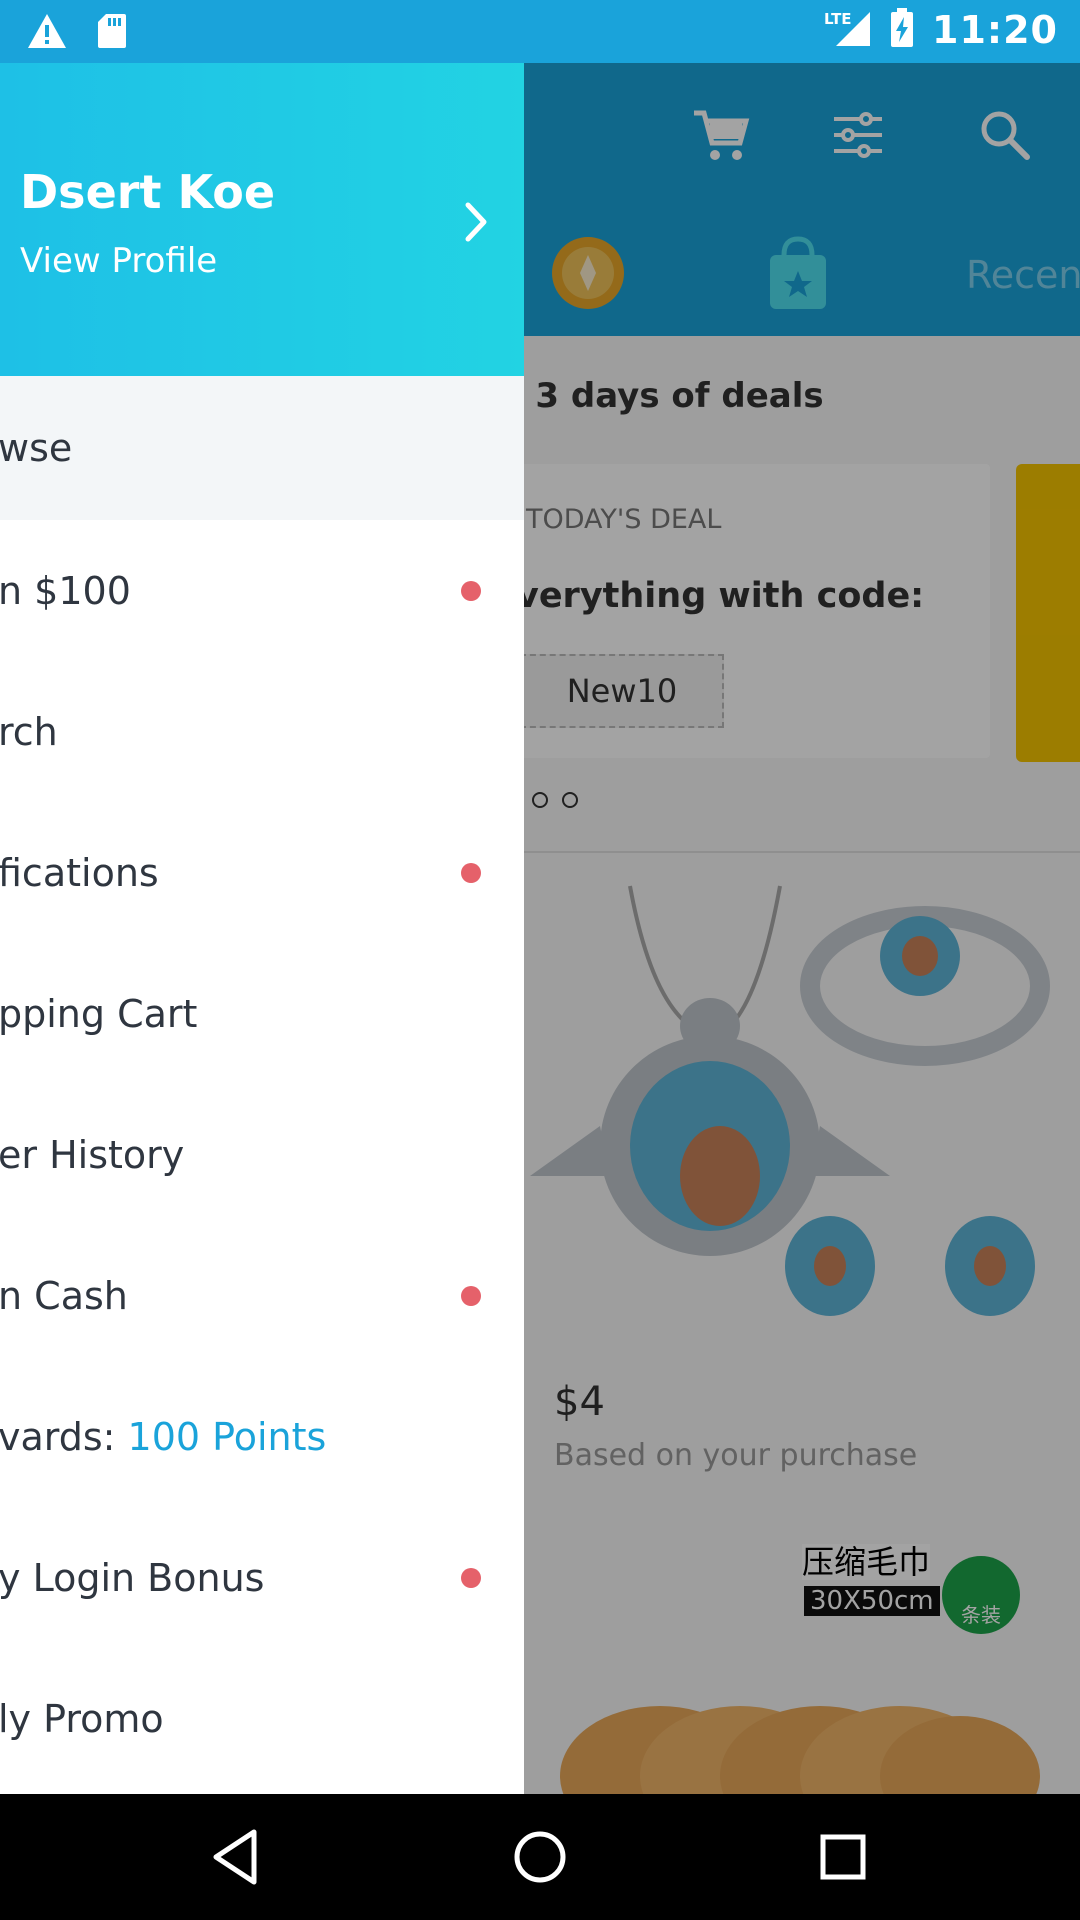  What do you see at coordinates (262, 731) in the screenshot?
I see `menu-item-search: rch` at bounding box center [262, 731].